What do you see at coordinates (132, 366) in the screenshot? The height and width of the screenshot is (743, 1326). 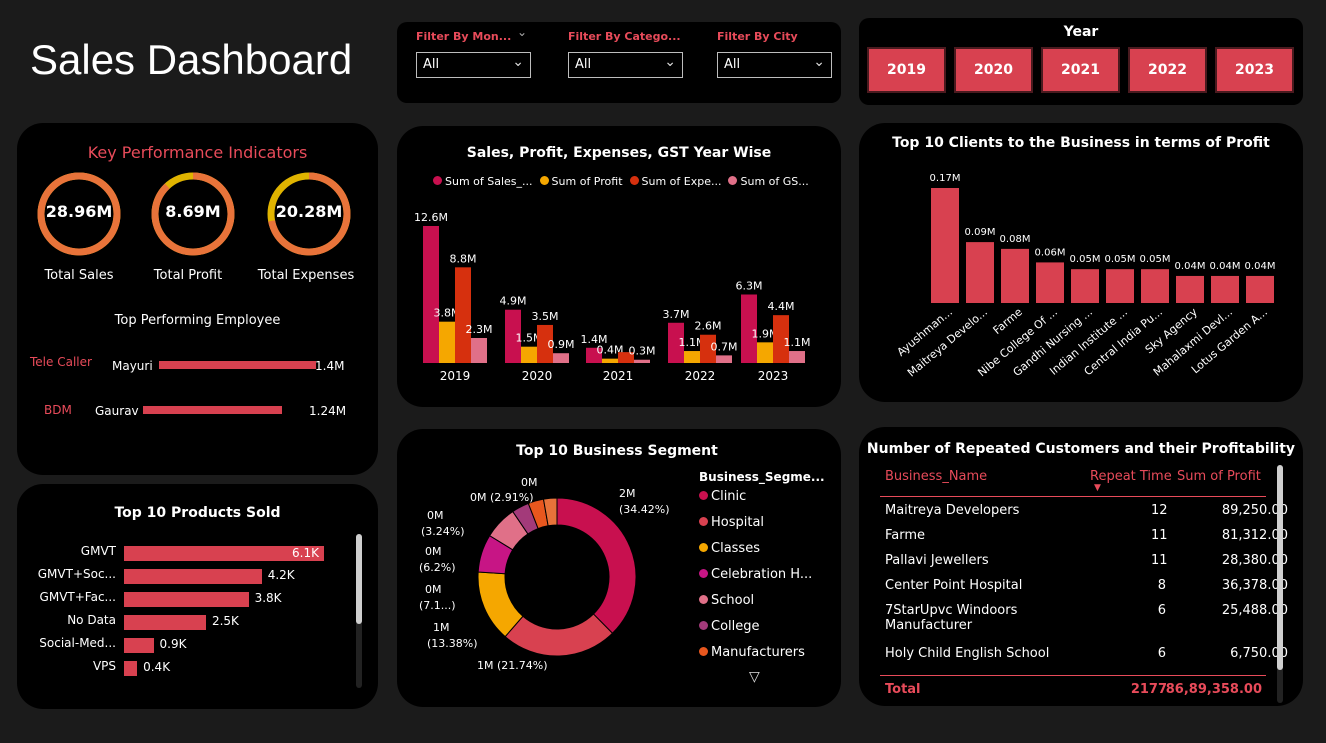 I see `employee-name: Mayuri` at bounding box center [132, 366].